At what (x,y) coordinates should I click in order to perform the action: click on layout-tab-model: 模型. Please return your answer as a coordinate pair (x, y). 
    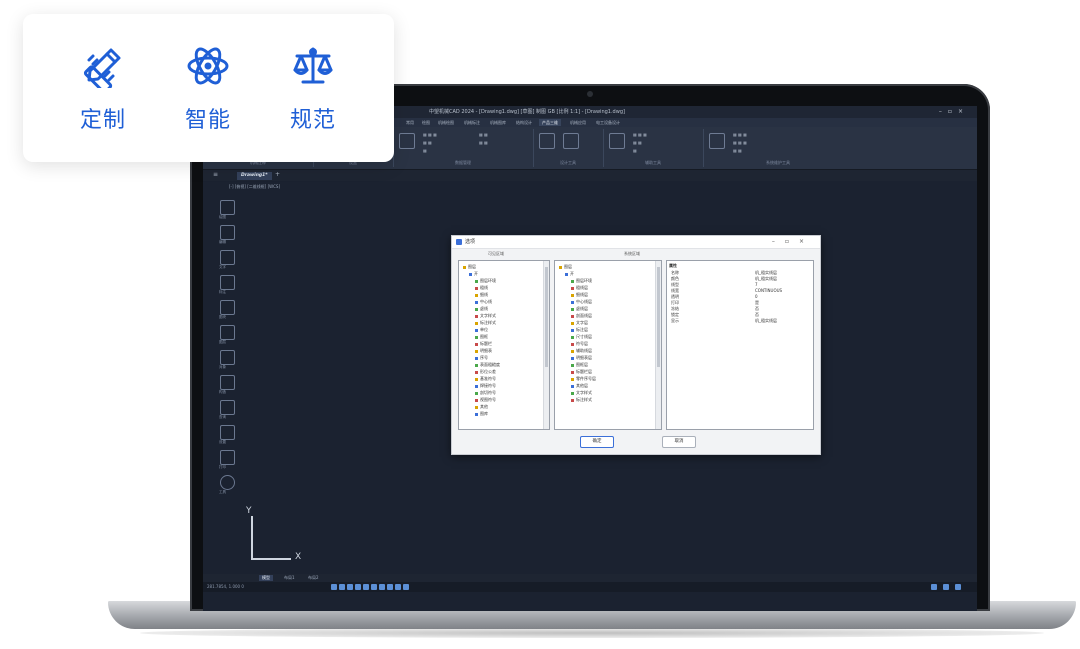
    Looking at the image, I should click on (266, 578).